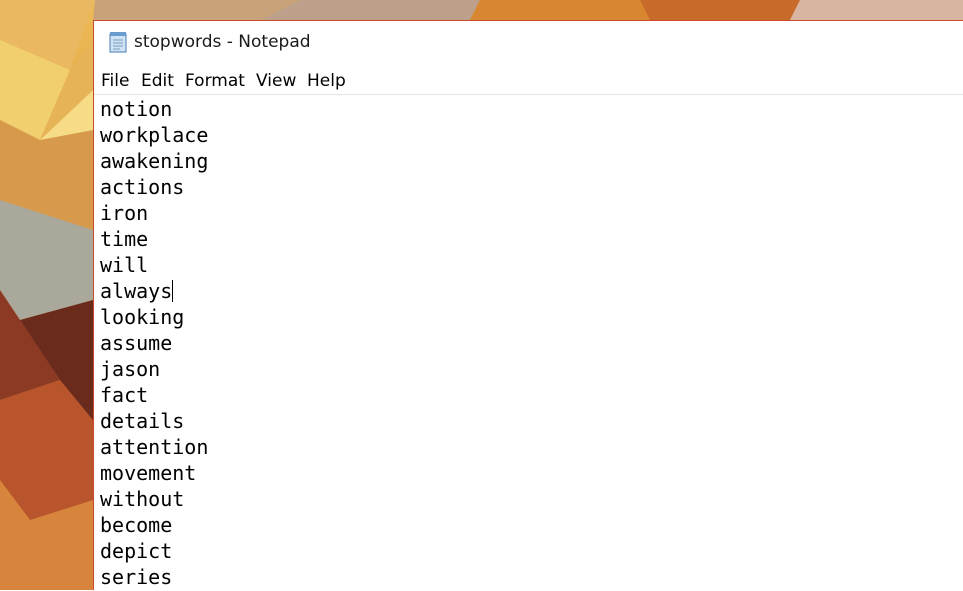 This screenshot has width=963, height=591. I want to click on text-caret, so click(173, 291).